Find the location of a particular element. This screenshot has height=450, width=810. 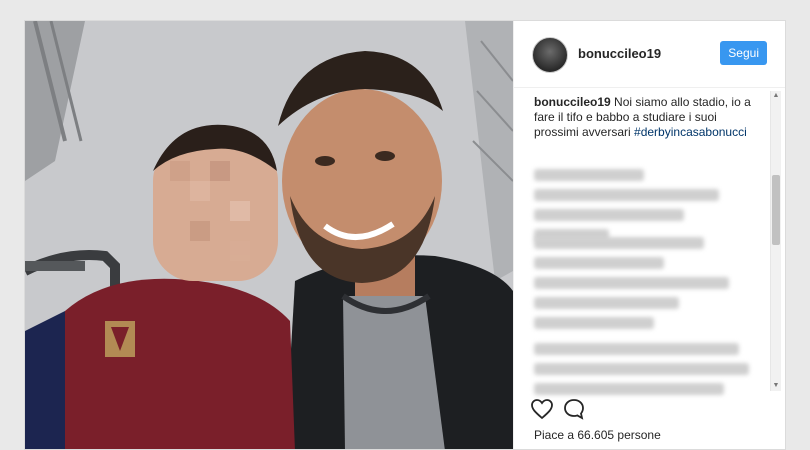

comments-scrollbar: ▲ ▼ is located at coordinates (775, 241).